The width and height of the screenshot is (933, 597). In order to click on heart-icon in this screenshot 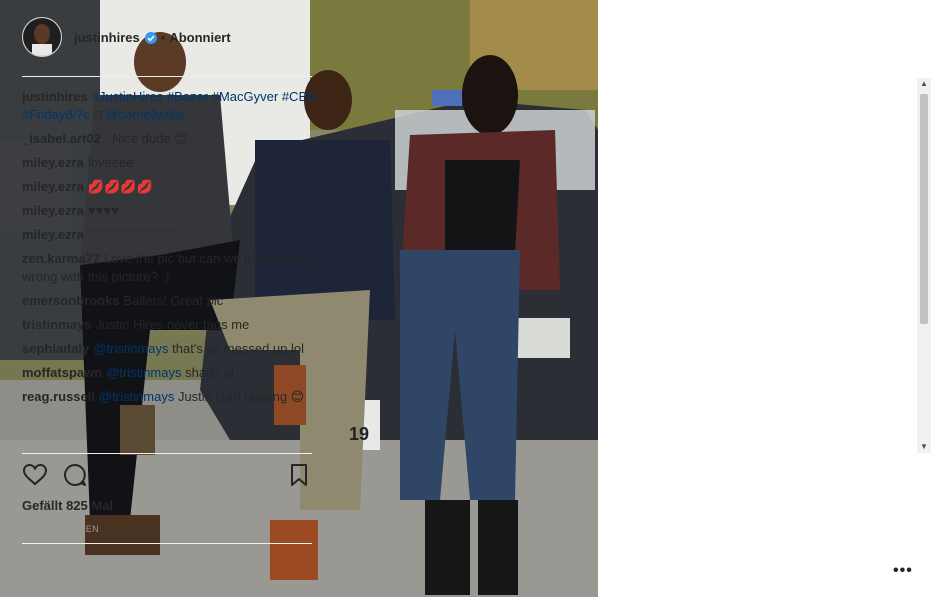, I will do `click(35, 475)`.